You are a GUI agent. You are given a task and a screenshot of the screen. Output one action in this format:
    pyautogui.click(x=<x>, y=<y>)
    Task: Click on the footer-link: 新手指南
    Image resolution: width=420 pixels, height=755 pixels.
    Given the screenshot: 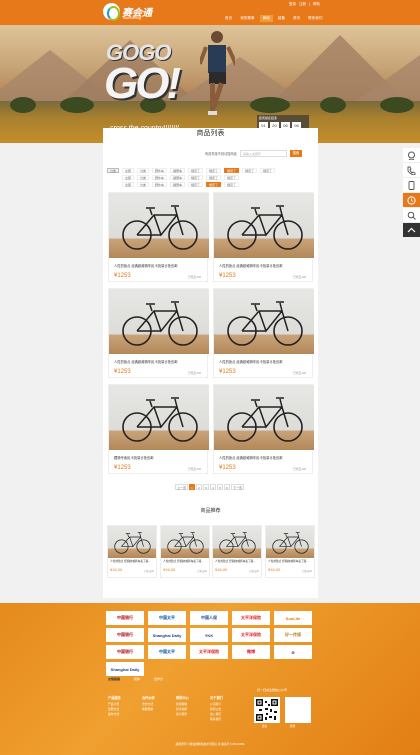 What is the action you would take?
    pyautogui.click(x=187, y=709)
    